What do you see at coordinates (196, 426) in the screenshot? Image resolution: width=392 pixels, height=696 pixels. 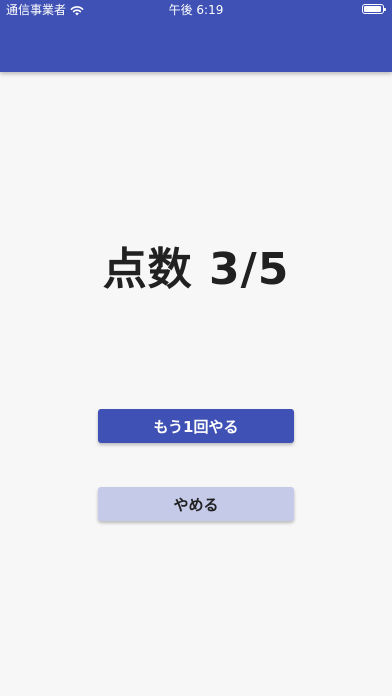 I see `retry-button: もう1回やる` at bounding box center [196, 426].